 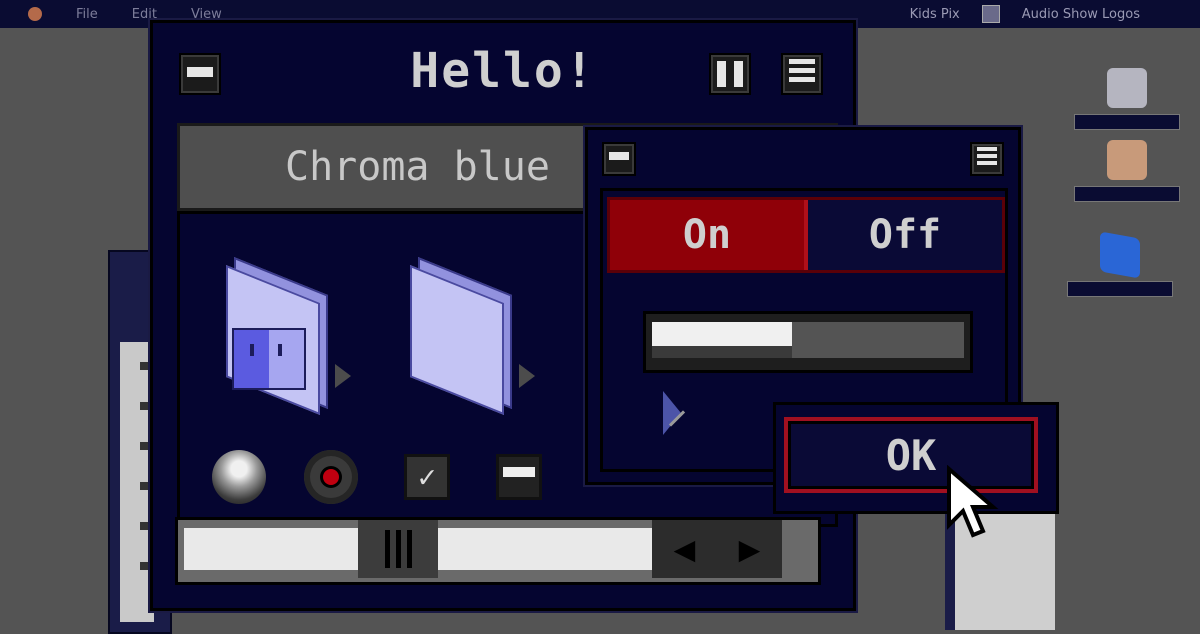 I want to click on slider-remaining, so click(x=878, y=340).